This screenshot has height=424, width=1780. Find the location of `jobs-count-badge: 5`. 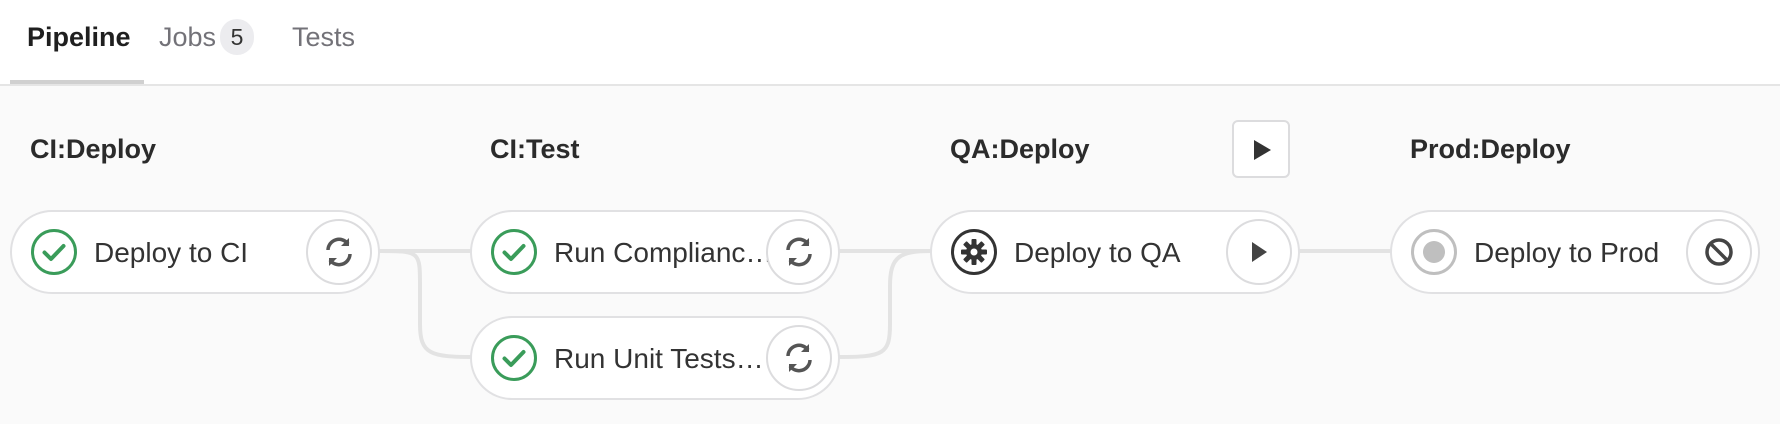

jobs-count-badge: 5 is located at coordinates (237, 36).